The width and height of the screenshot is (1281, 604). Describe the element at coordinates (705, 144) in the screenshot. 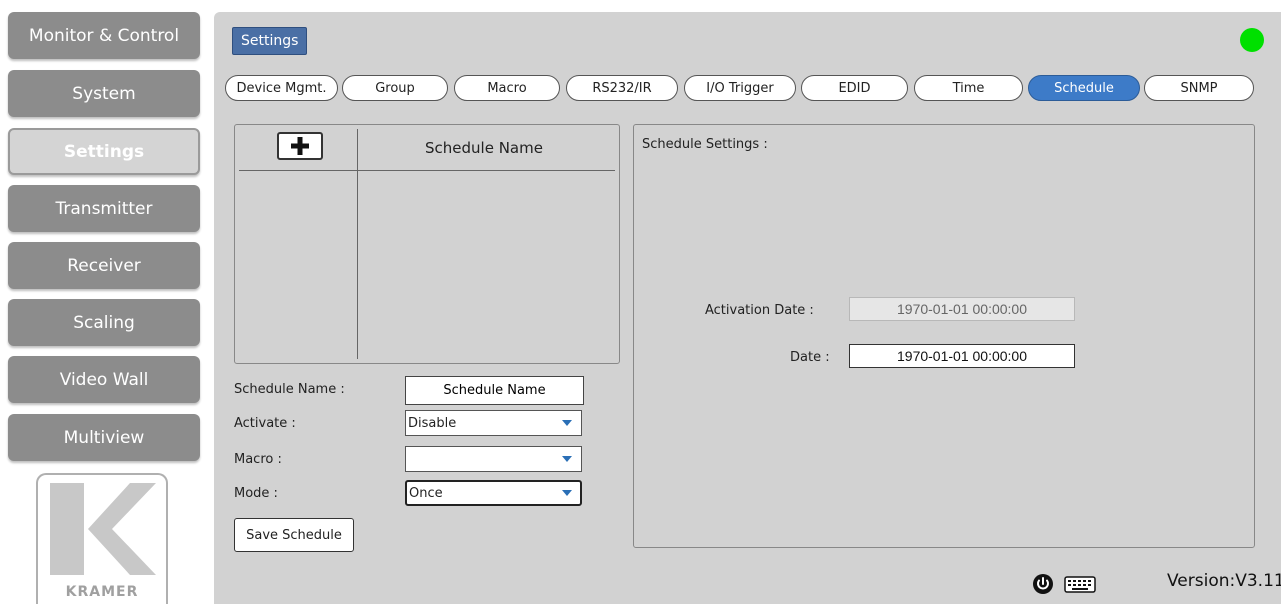

I see `schedule-settings-title: Schedule Settings :` at that location.